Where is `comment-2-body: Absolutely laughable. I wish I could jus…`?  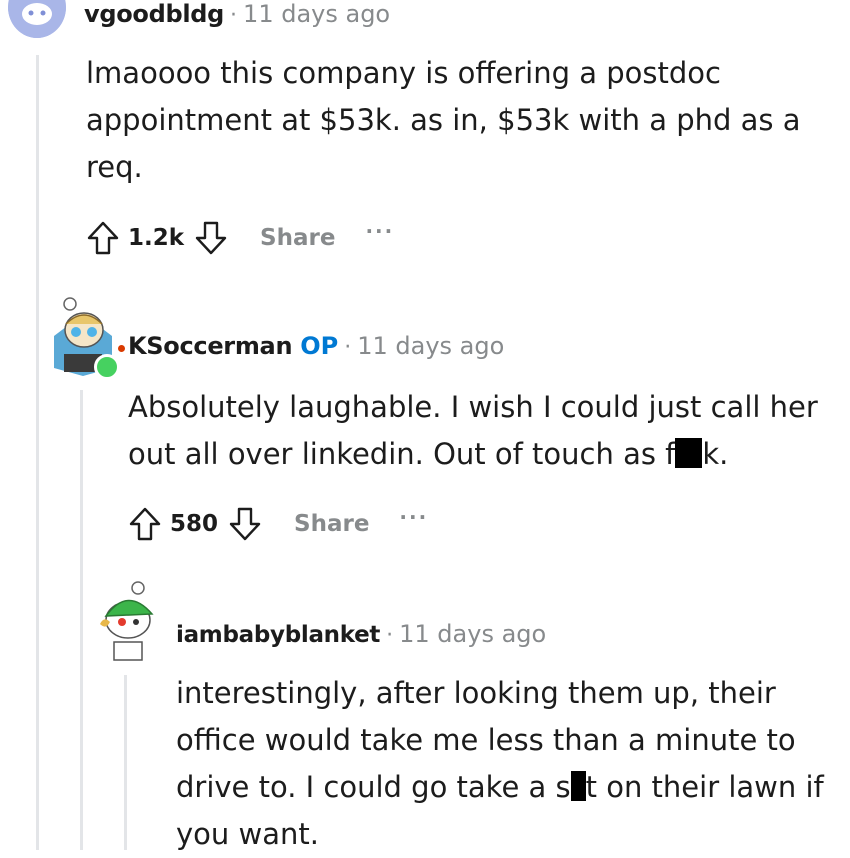 comment-2-body: Absolutely laughable. I wish I could jus… is located at coordinates (473, 431).